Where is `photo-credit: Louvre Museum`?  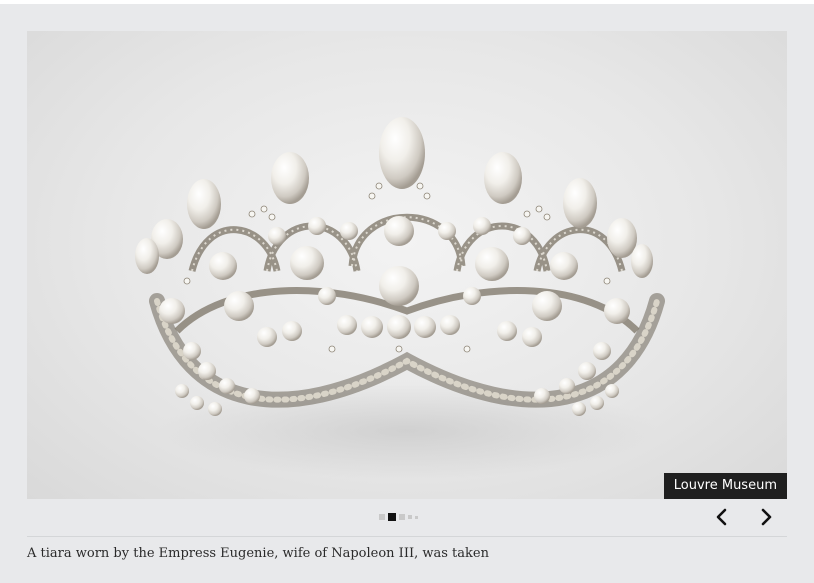 photo-credit: Louvre Museum is located at coordinates (725, 486).